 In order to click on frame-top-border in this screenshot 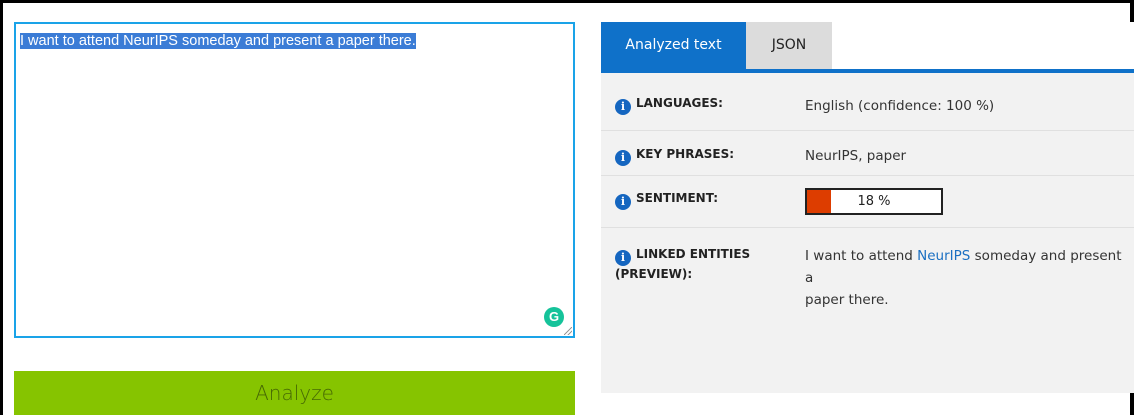, I will do `click(567, 1)`.